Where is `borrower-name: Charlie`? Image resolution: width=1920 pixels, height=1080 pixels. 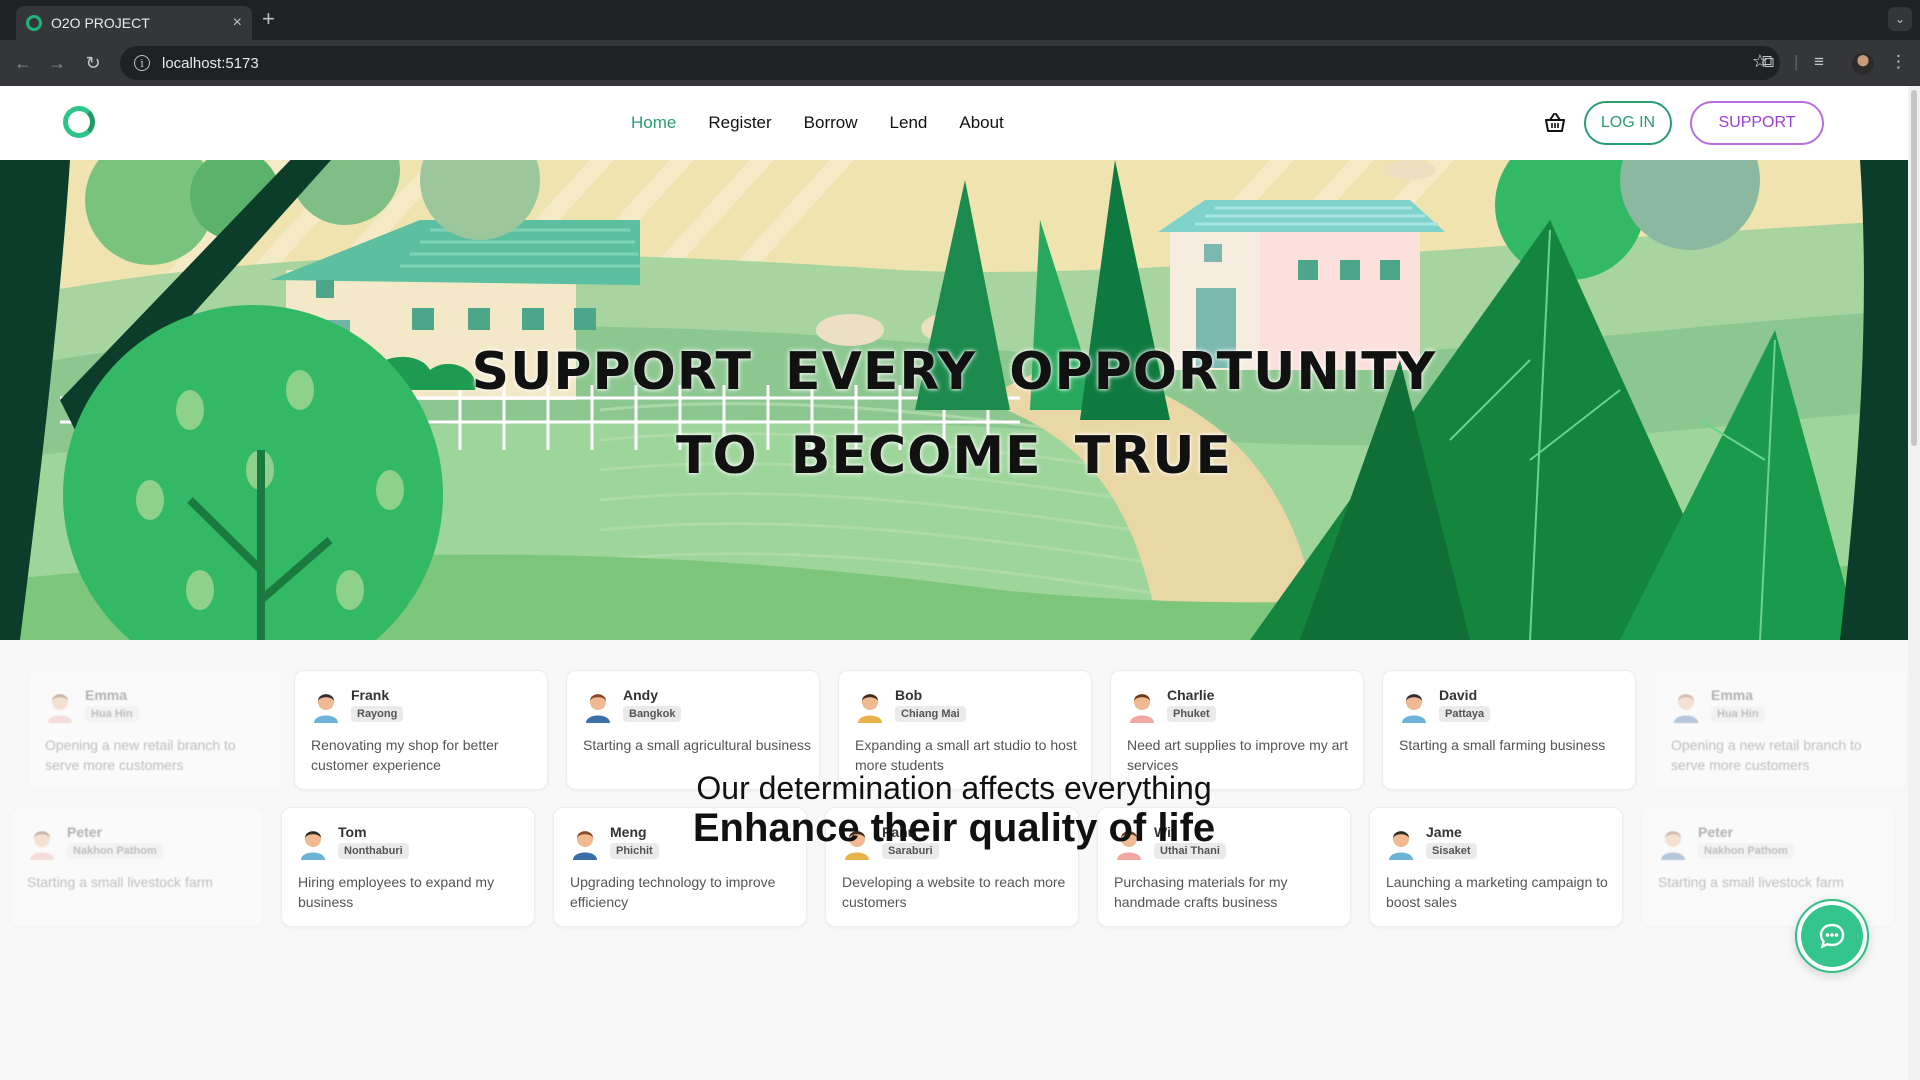
borrower-name: Charlie is located at coordinates (1191, 695).